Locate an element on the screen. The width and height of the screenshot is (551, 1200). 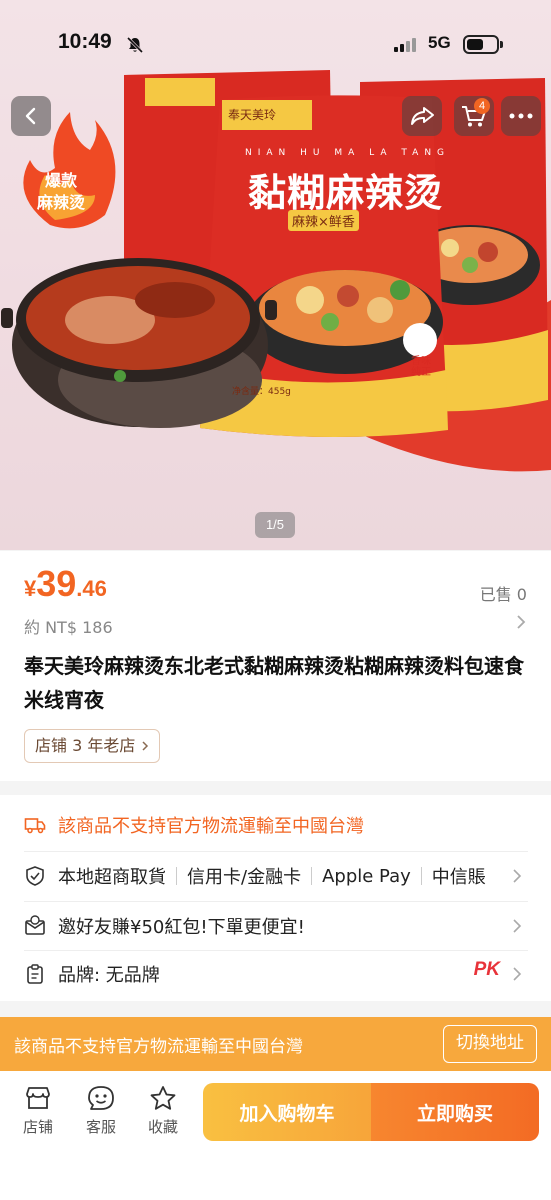
payment-option: 信用卡/金融卡 is located at coordinates (244, 877).